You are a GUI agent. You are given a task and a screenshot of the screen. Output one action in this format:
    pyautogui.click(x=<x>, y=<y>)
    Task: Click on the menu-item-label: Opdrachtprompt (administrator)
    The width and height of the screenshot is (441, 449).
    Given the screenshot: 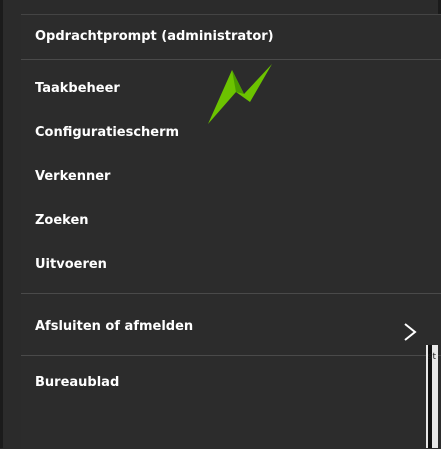 What is the action you would take?
    pyautogui.click(x=154, y=36)
    